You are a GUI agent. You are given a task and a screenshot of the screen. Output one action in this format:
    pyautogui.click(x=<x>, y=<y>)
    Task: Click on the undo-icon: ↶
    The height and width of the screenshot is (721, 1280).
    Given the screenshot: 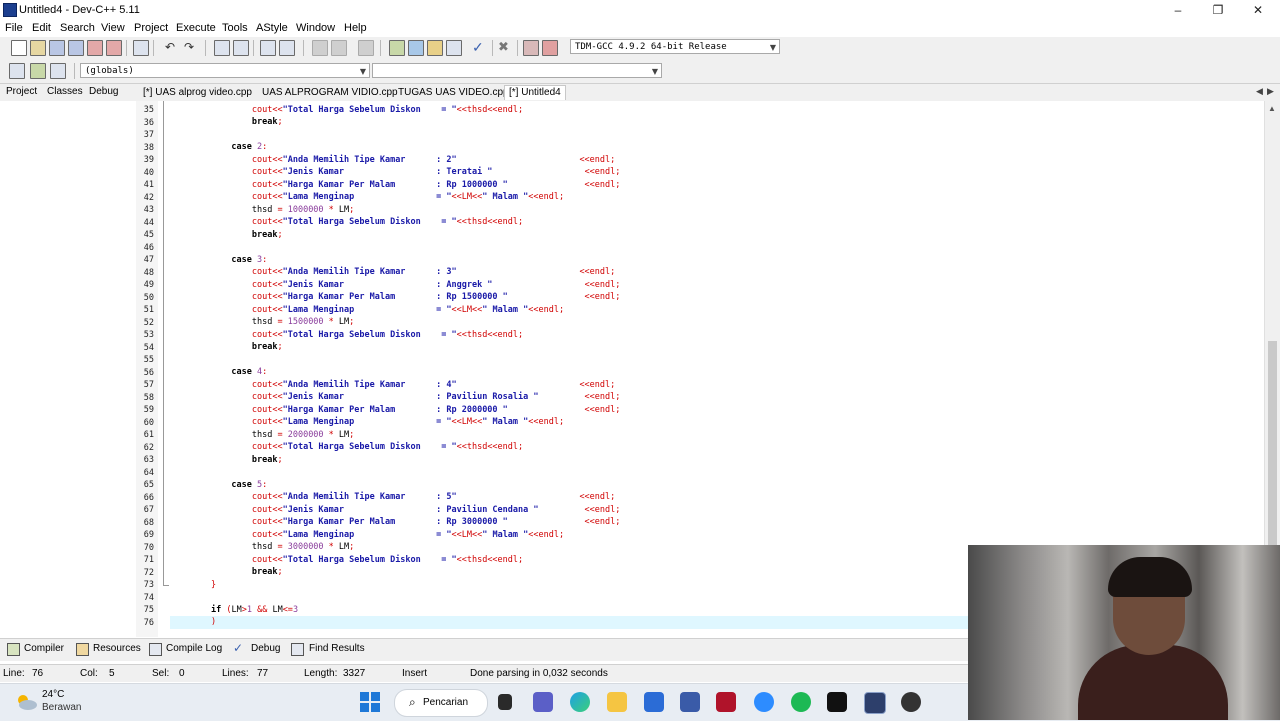 What is the action you would take?
    pyautogui.click(x=172, y=47)
    